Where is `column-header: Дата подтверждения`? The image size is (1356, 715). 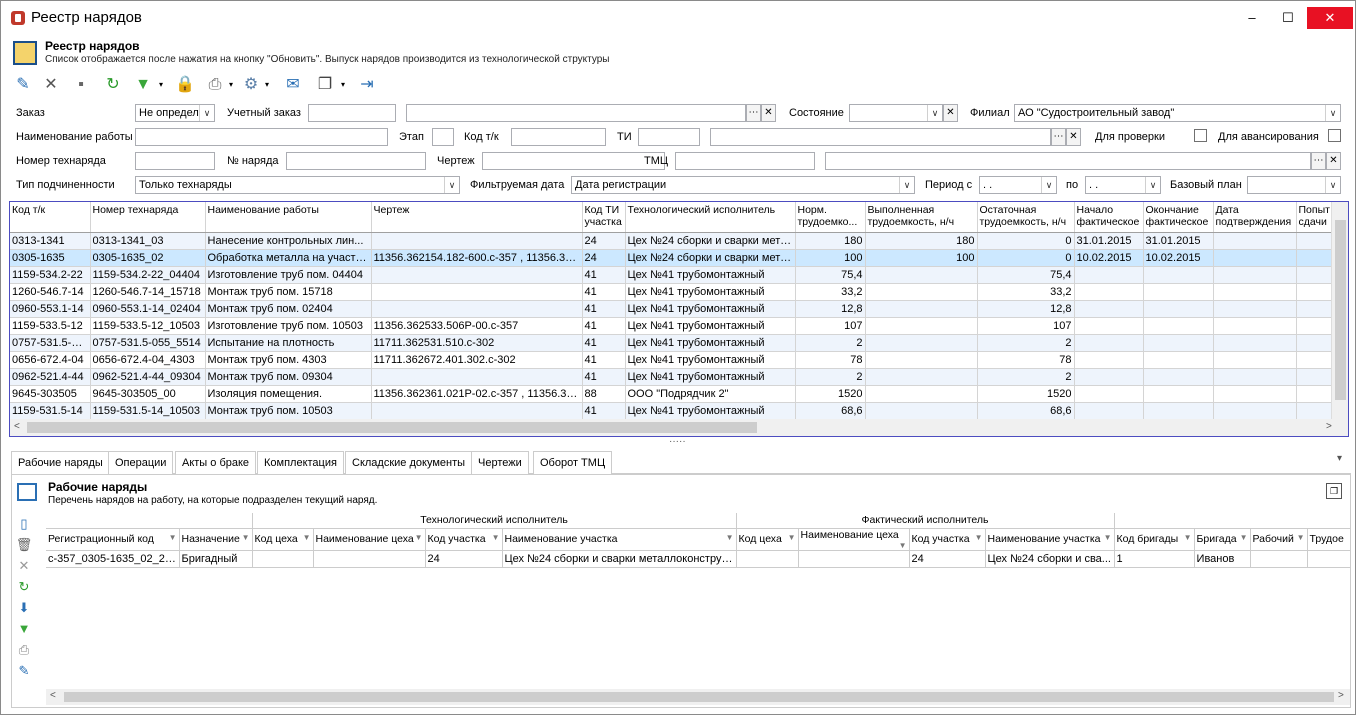 column-header: Дата подтверждения is located at coordinates (1255, 217).